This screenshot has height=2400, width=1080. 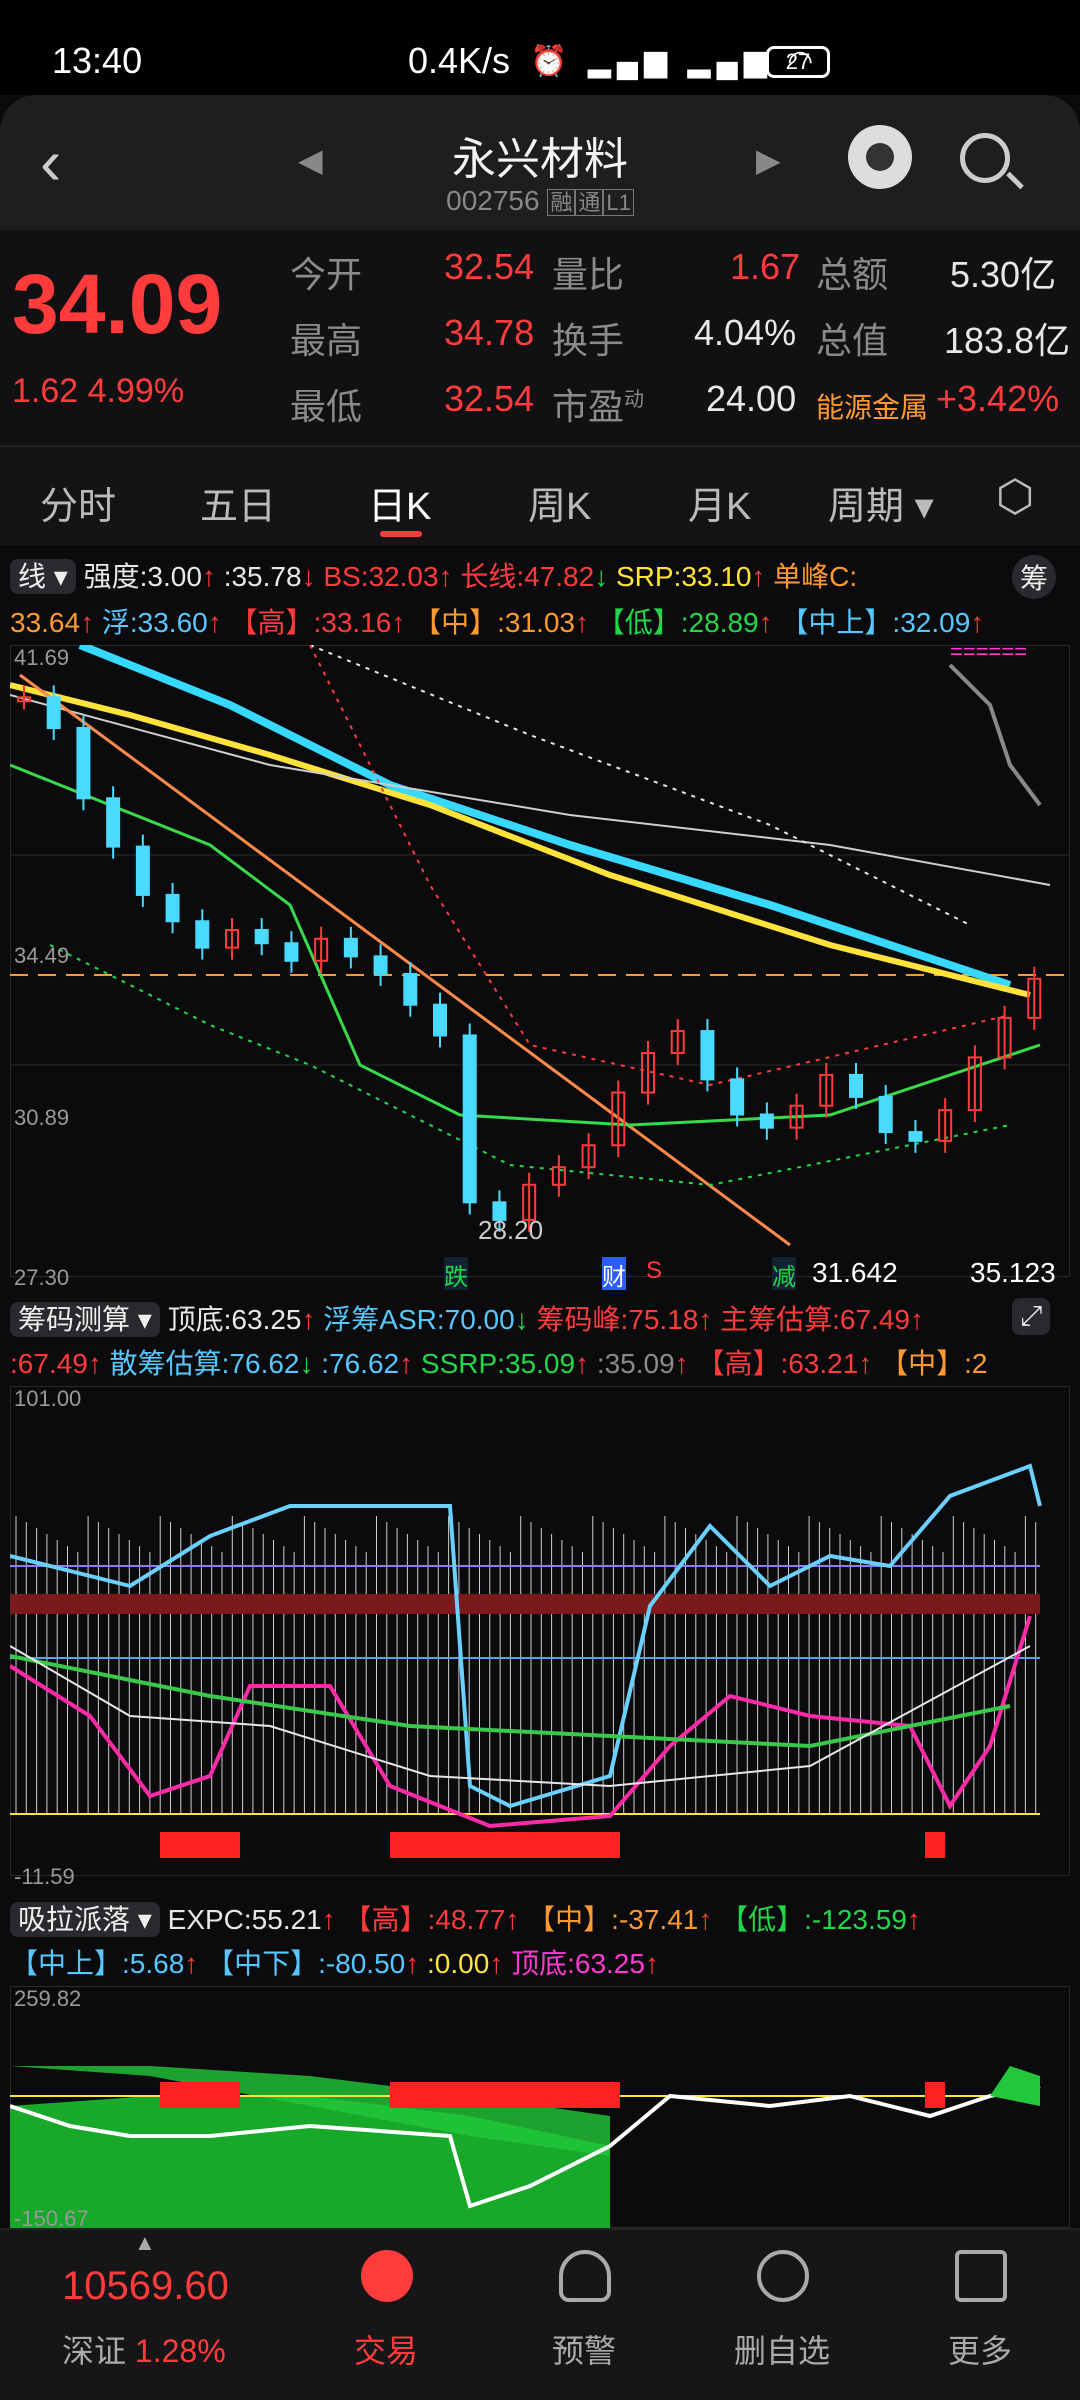 What do you see at coordinates (784, 1274) in the screenshot?
I see `mark-reduce: 减` at bounding box center [784, 1274].